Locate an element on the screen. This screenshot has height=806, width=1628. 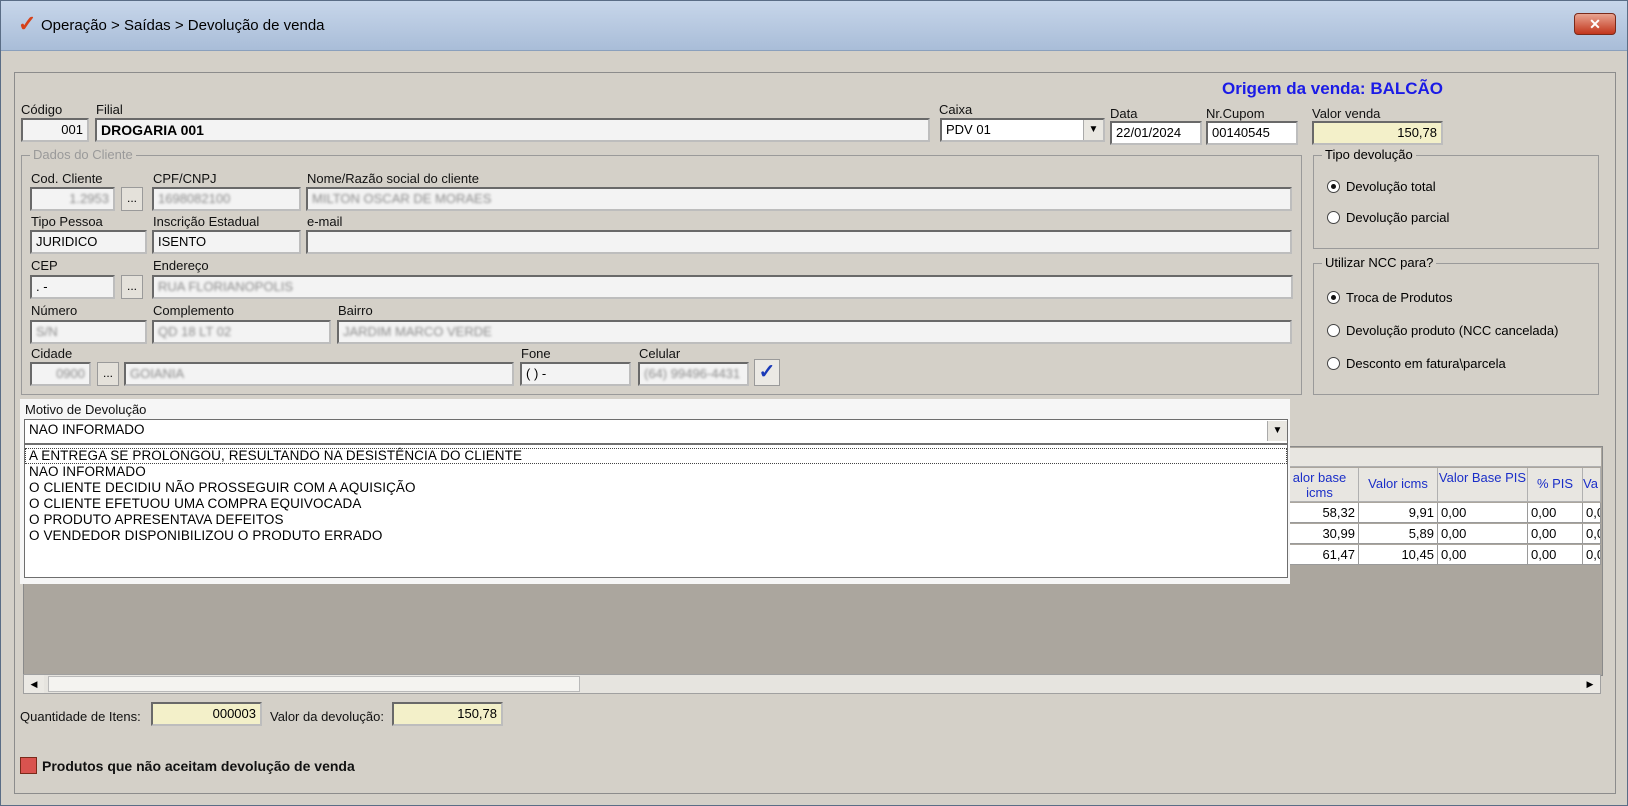
scroll-right-icon: ▶ is located at coordinates (1590, 684).